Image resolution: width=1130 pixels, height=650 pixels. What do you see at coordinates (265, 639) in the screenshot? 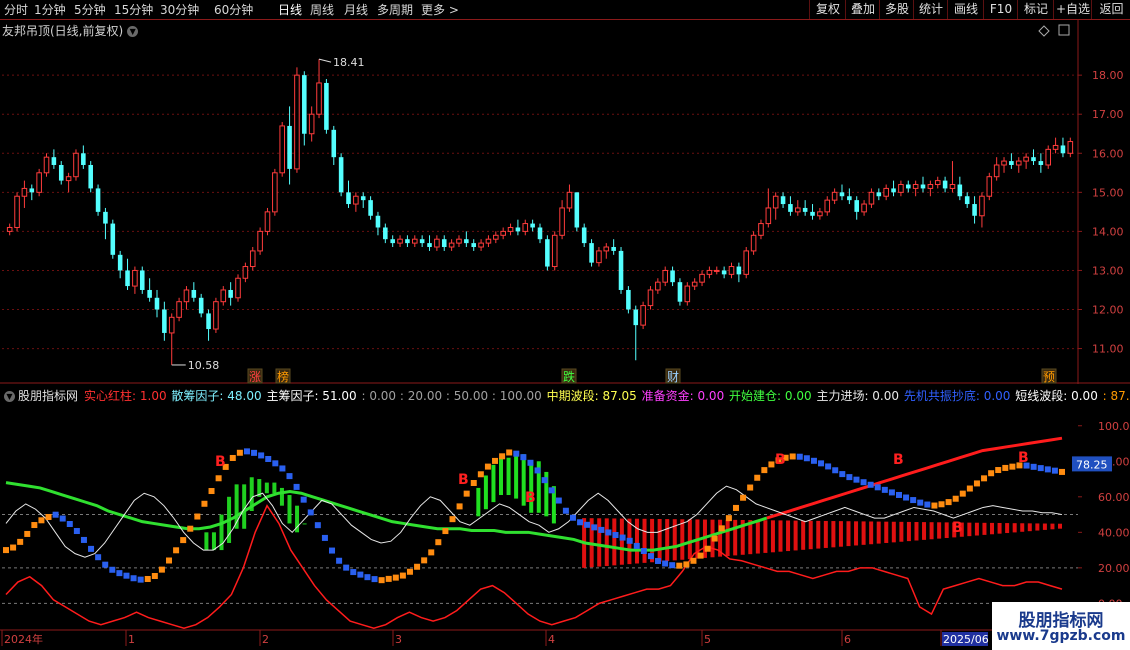
I see `date-label: 2` at bounding box center [265, 639].